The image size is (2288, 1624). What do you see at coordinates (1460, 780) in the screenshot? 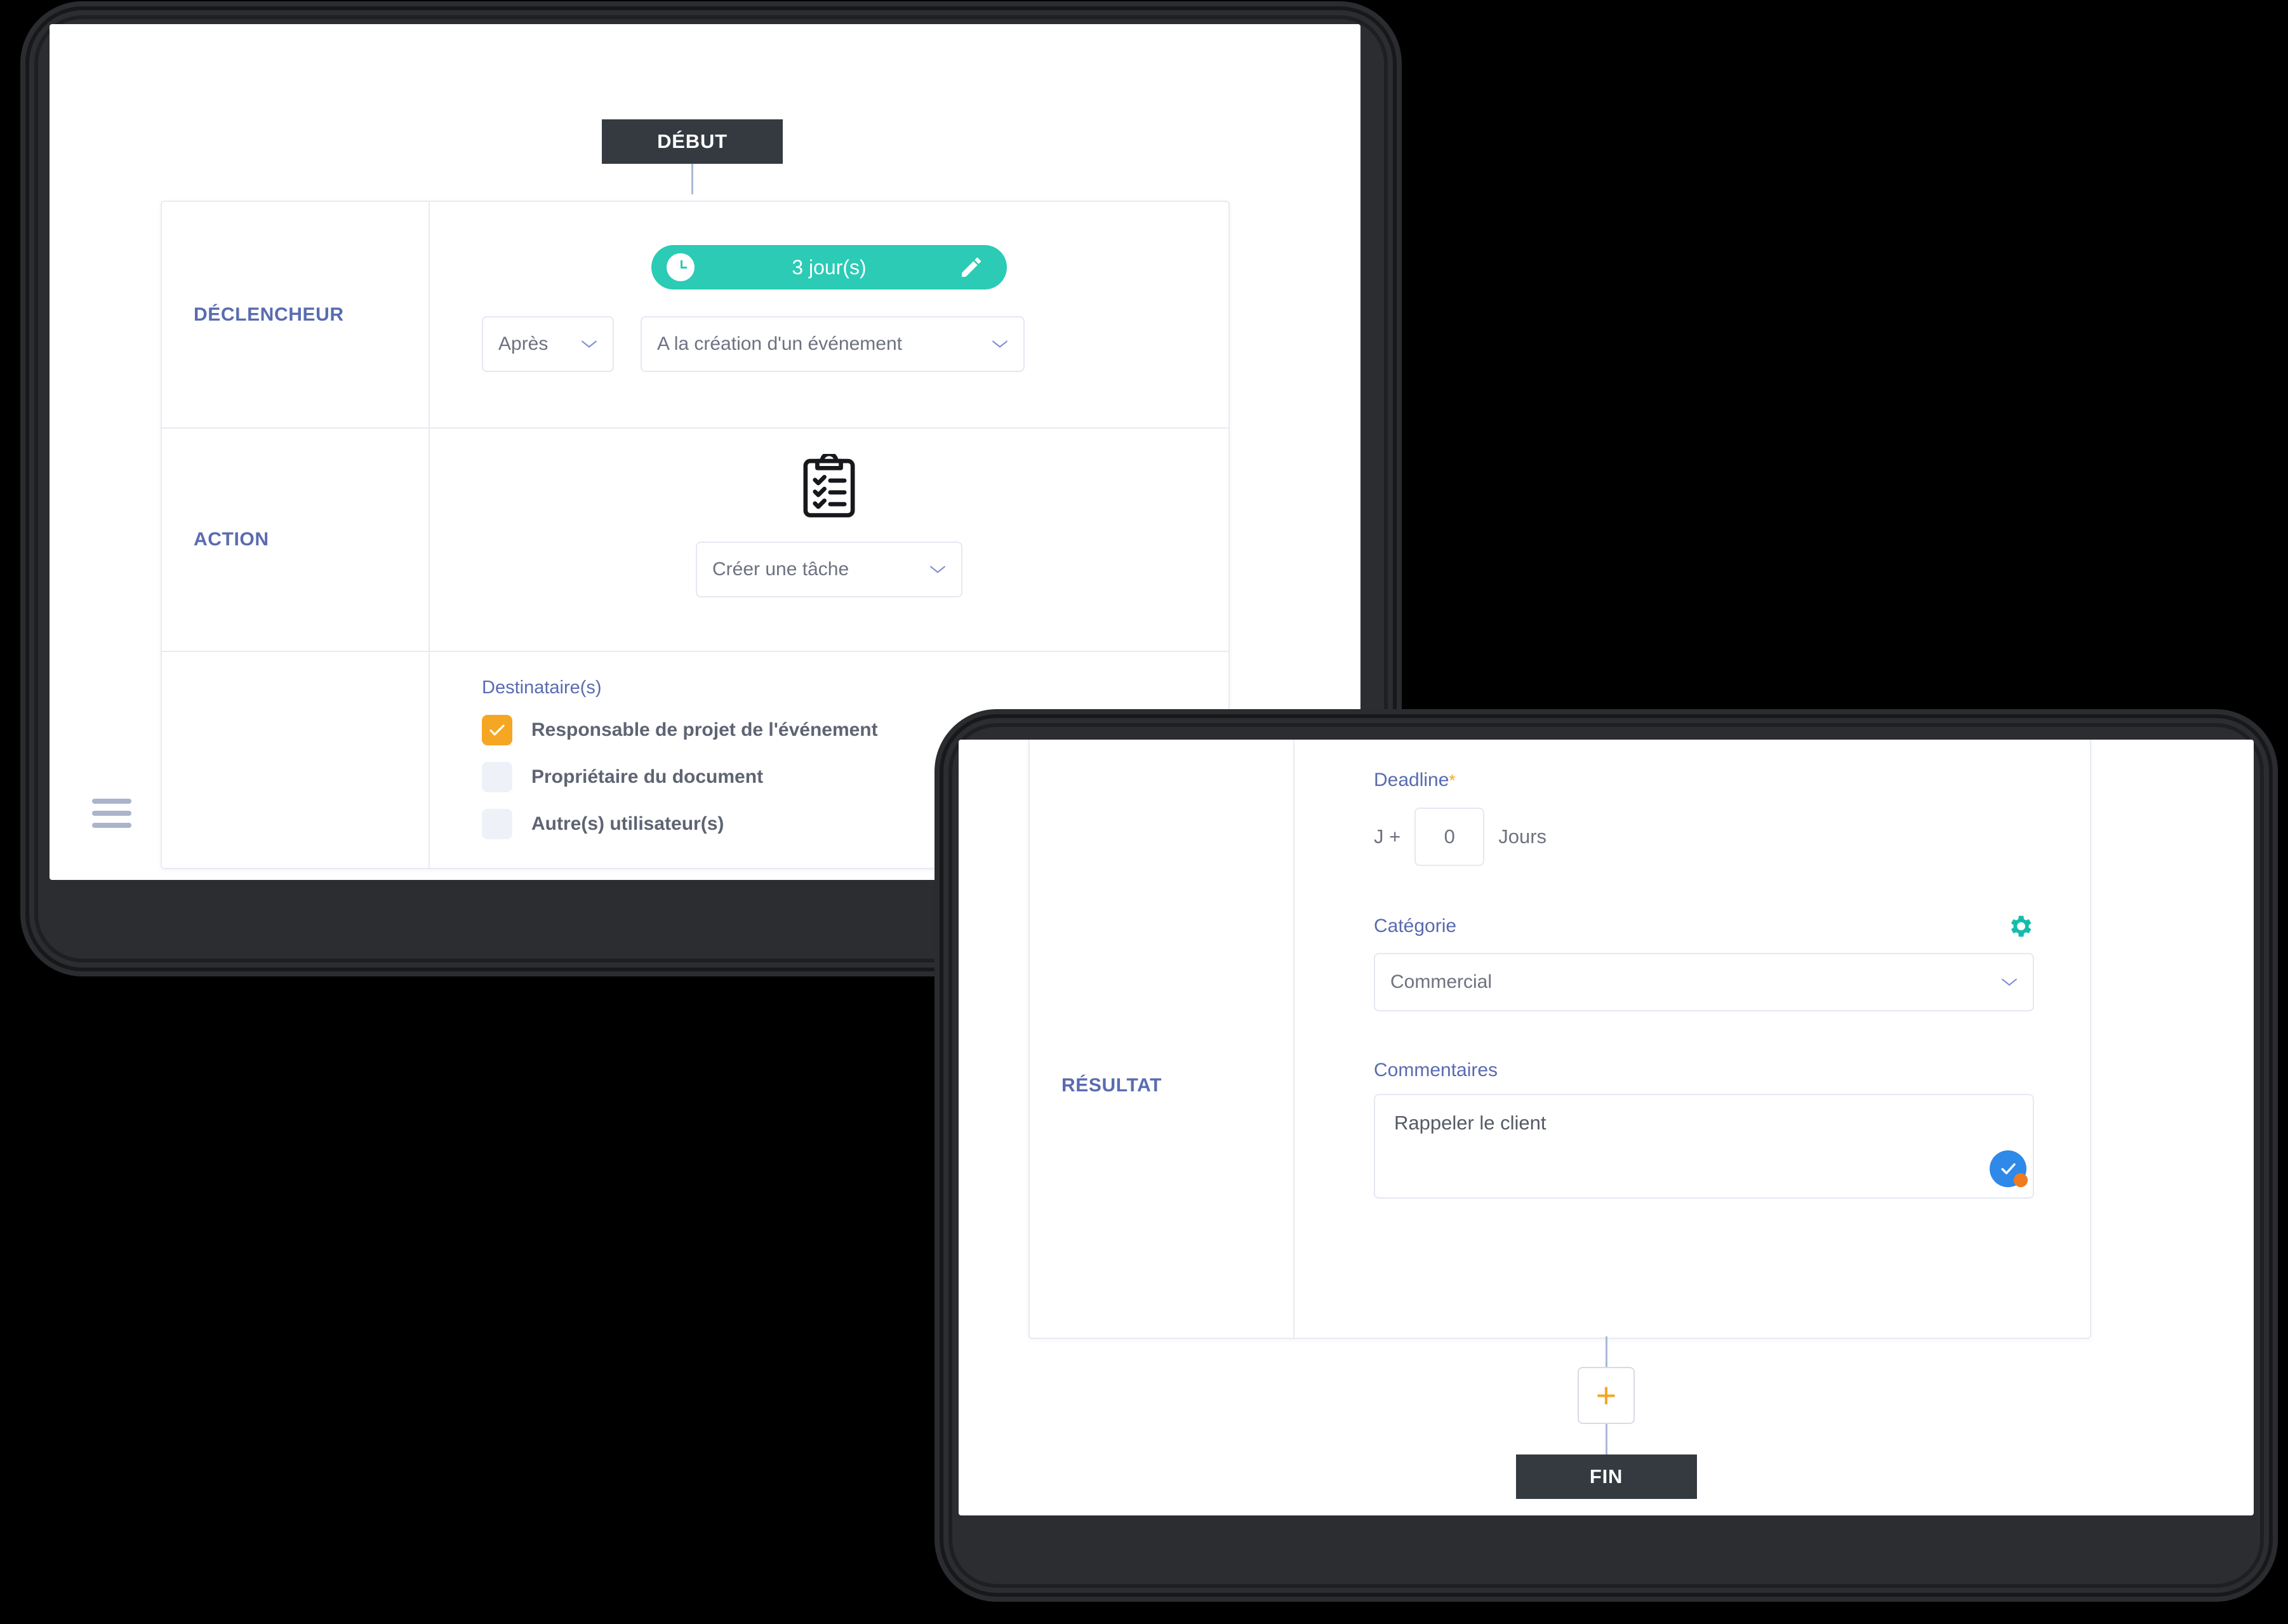
I see `deadline-label-wrapper: Deadline*` at bounding box center [1460, 780].